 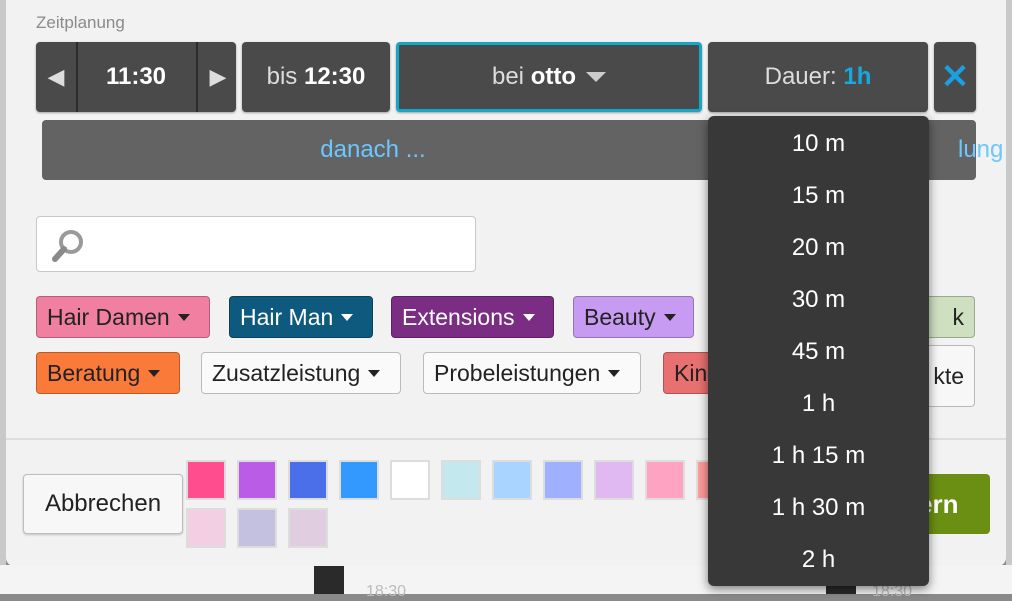 What do you see at coordinates (800, 76) in the screenshot?
I see `duration-prefix: Dauer:` at bounding box center [800, 76].